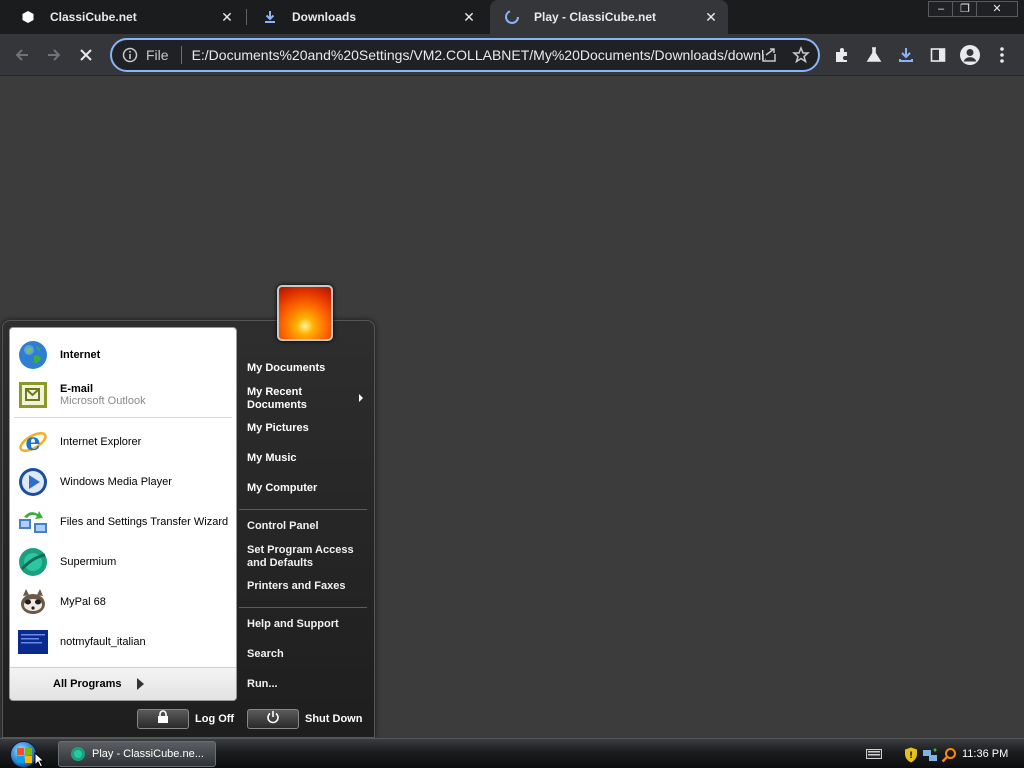  What do you see at coordinates (938, 55) in the screenshot?
I see `side-panel-icon` at bounding box center [938, 55].